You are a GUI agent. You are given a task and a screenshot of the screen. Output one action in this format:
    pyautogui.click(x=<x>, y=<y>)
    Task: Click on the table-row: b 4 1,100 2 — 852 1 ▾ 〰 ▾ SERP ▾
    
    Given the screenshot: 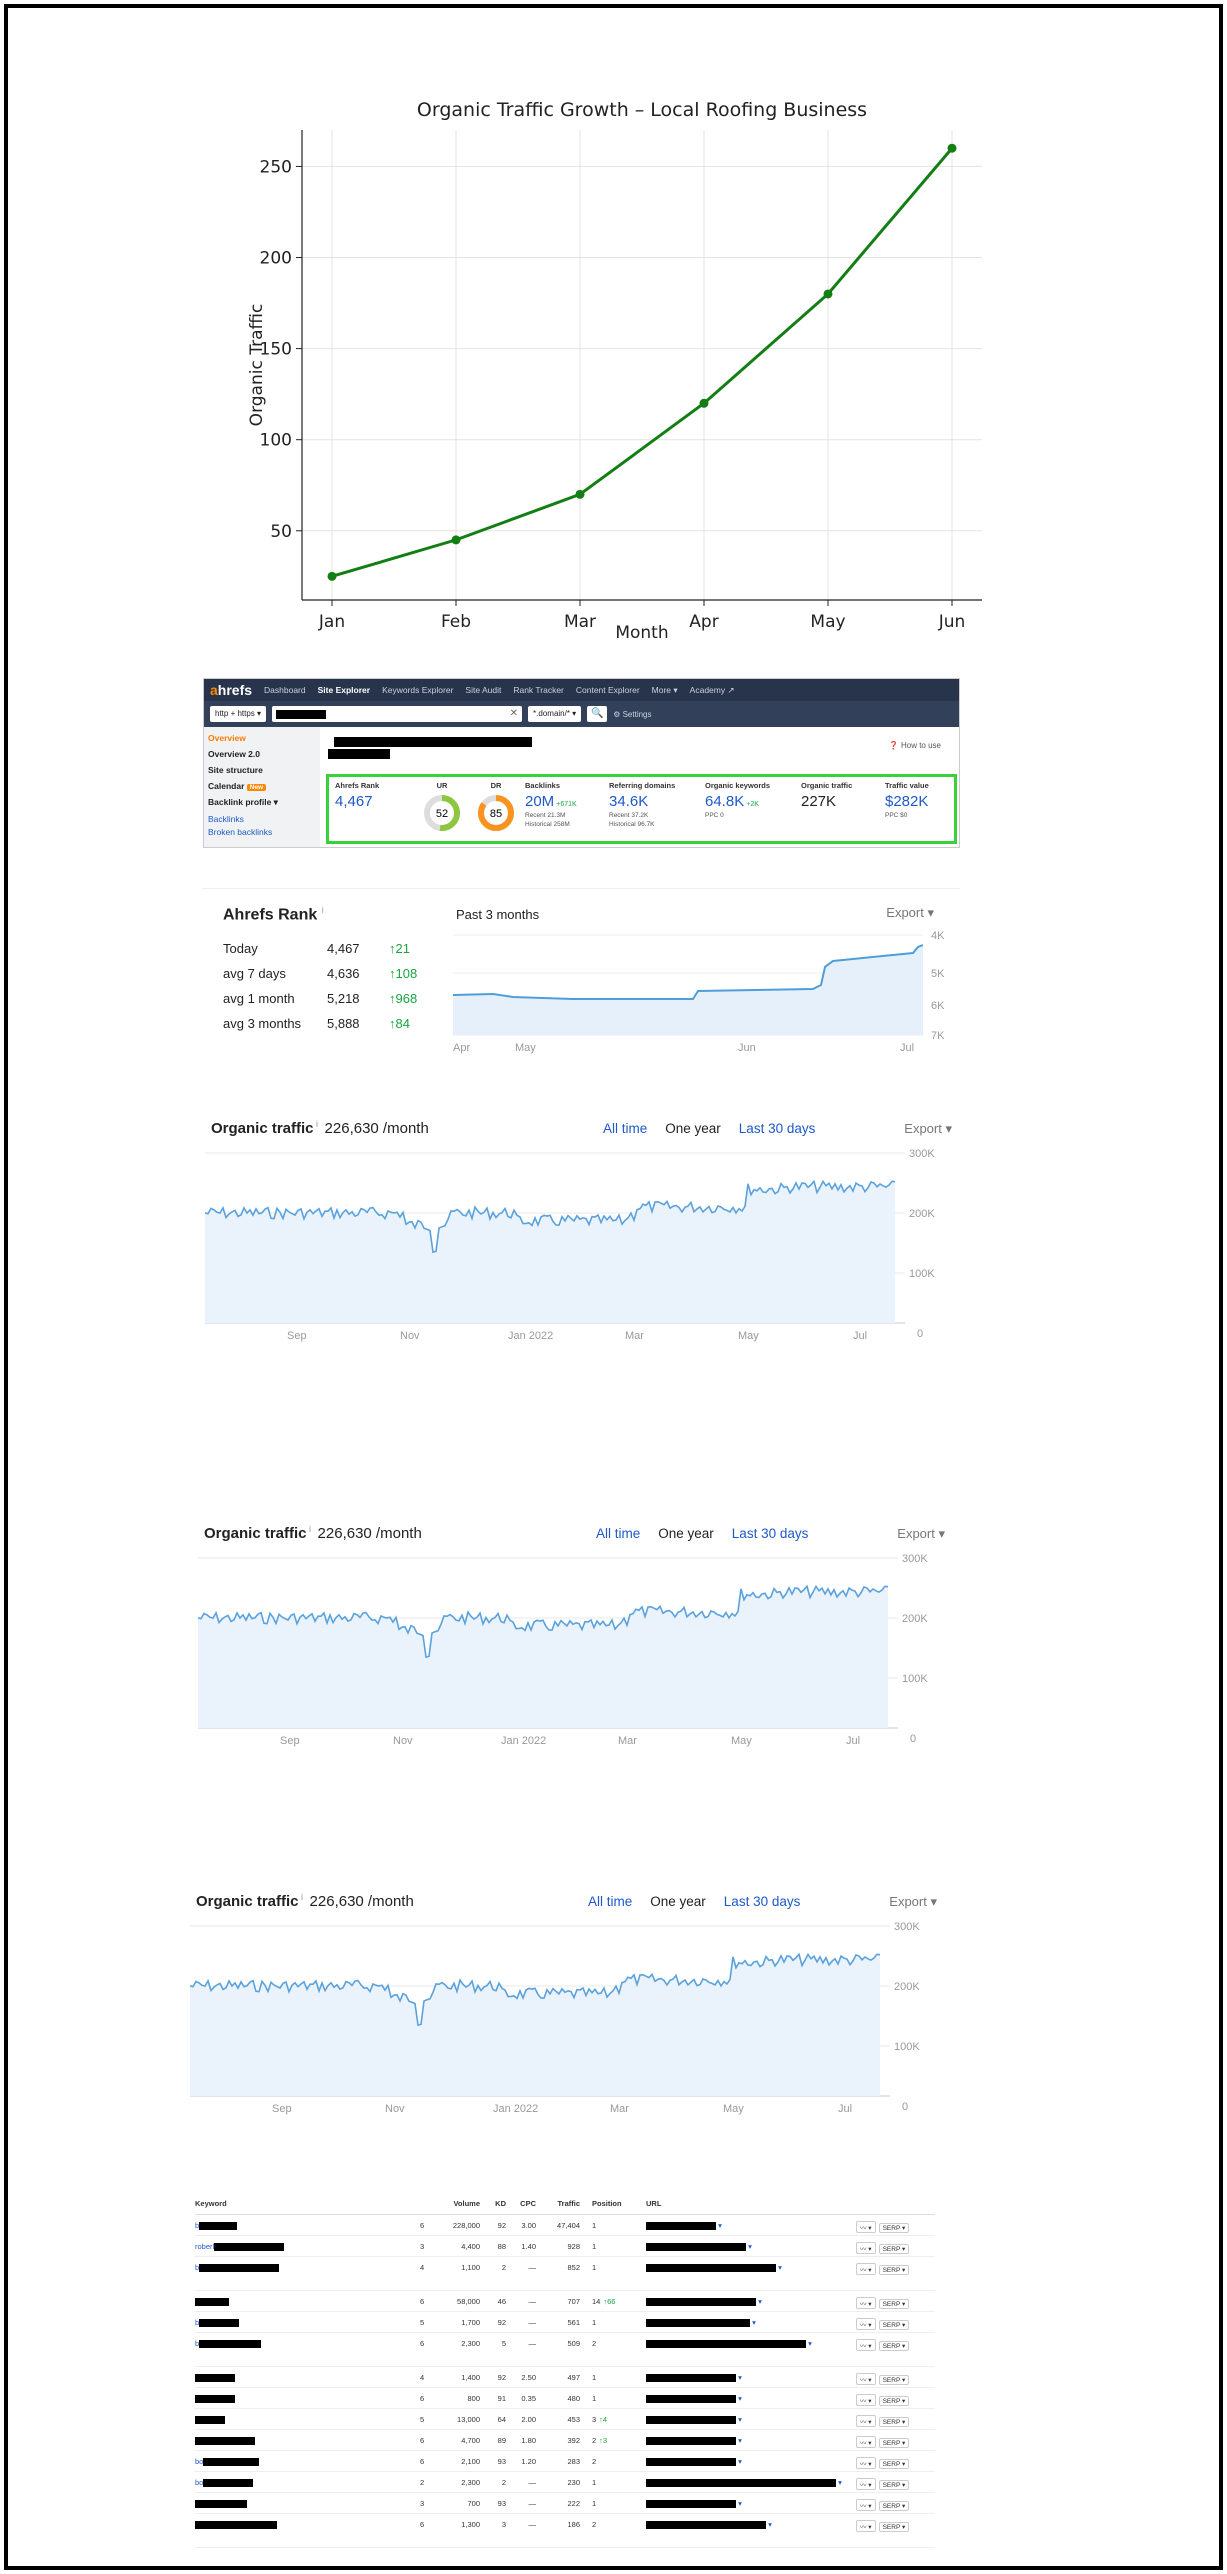 What is the action you would take?
    pyautogui.click(x=565, y=2273)
    